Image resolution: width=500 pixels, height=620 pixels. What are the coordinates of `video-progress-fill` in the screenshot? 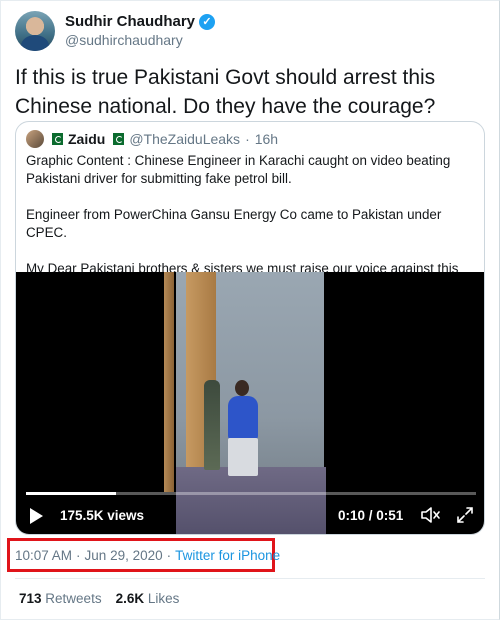 It's located at (71, 493).